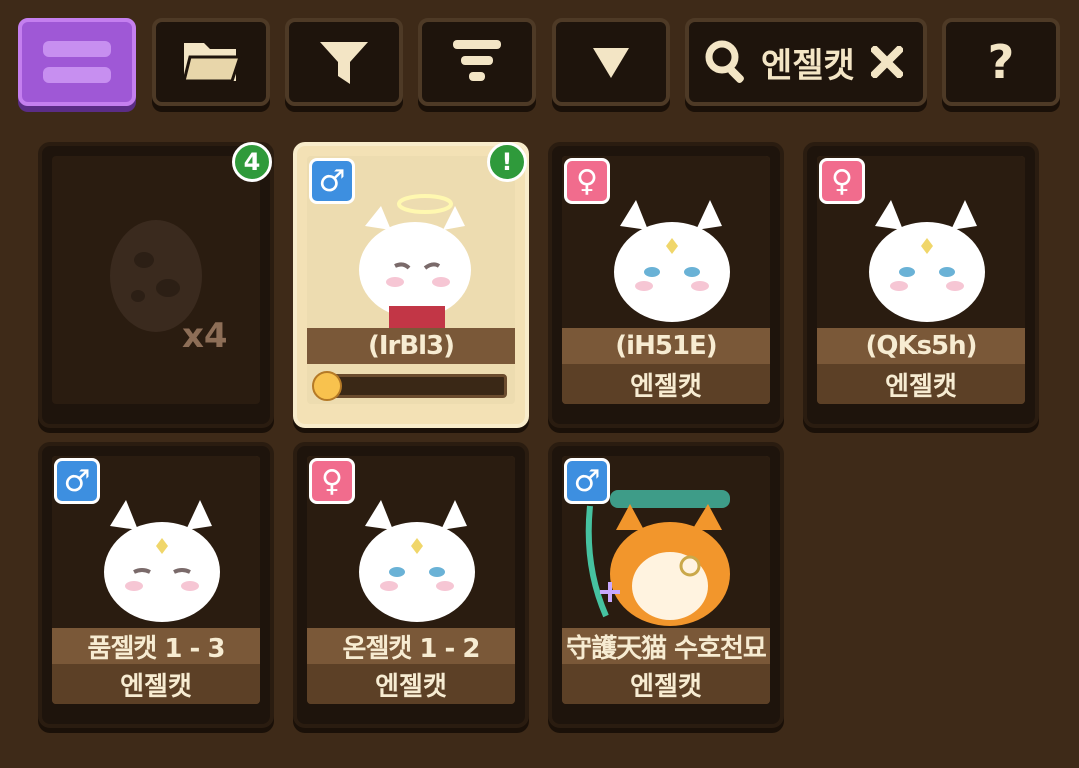  Describe the element at coordinates (507, 162) in the screenshot. I see `alert-badge: !` at that location.